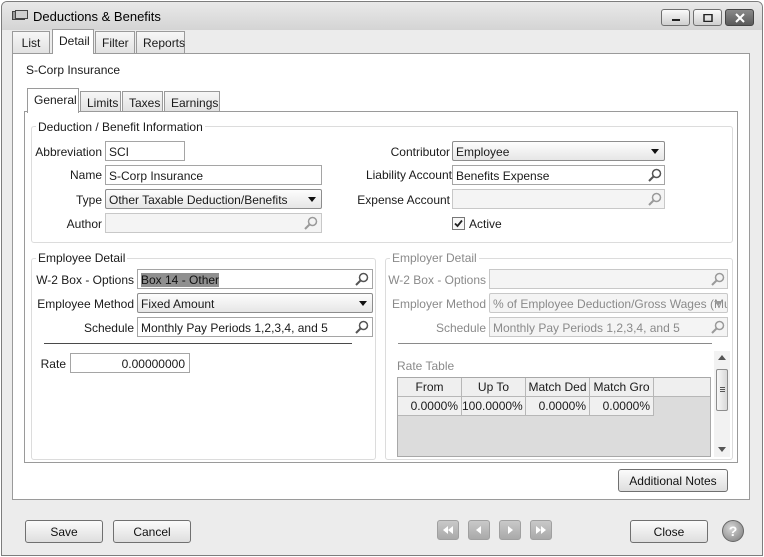 Image resolution: width=764 pixels, height=557 pixels. I want to click on employee-detail-legend: Employee Detail, so click(82, 258).